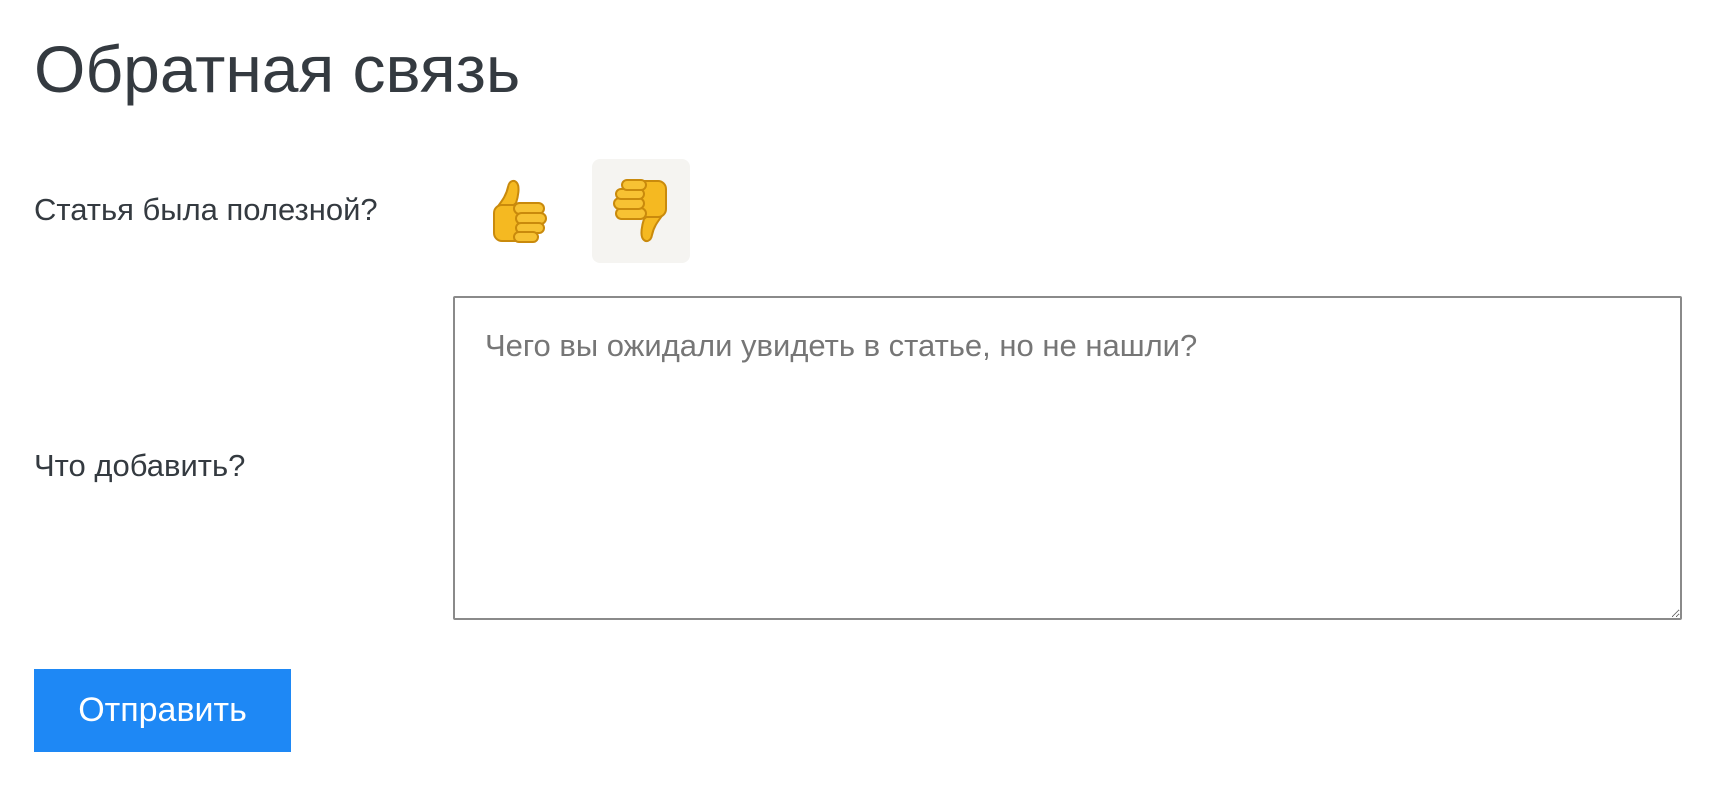 This screenshot has width=1732, height=798. I want to click on comment-label: Что добавить?, so click(140, 465).